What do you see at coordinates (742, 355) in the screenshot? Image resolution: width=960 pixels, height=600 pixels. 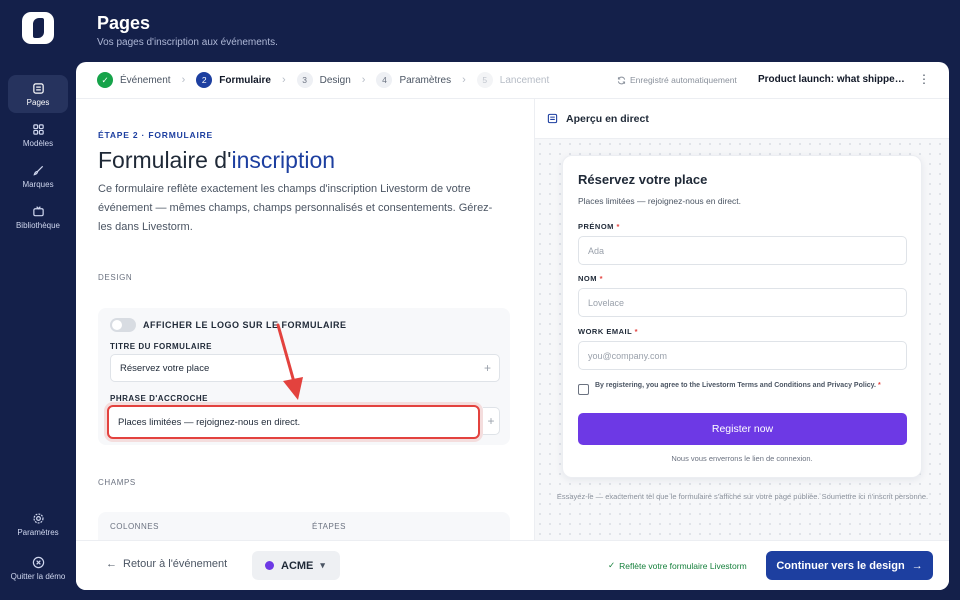 I see `work-email-field: you@company.com` at bounding box center [742, 355].